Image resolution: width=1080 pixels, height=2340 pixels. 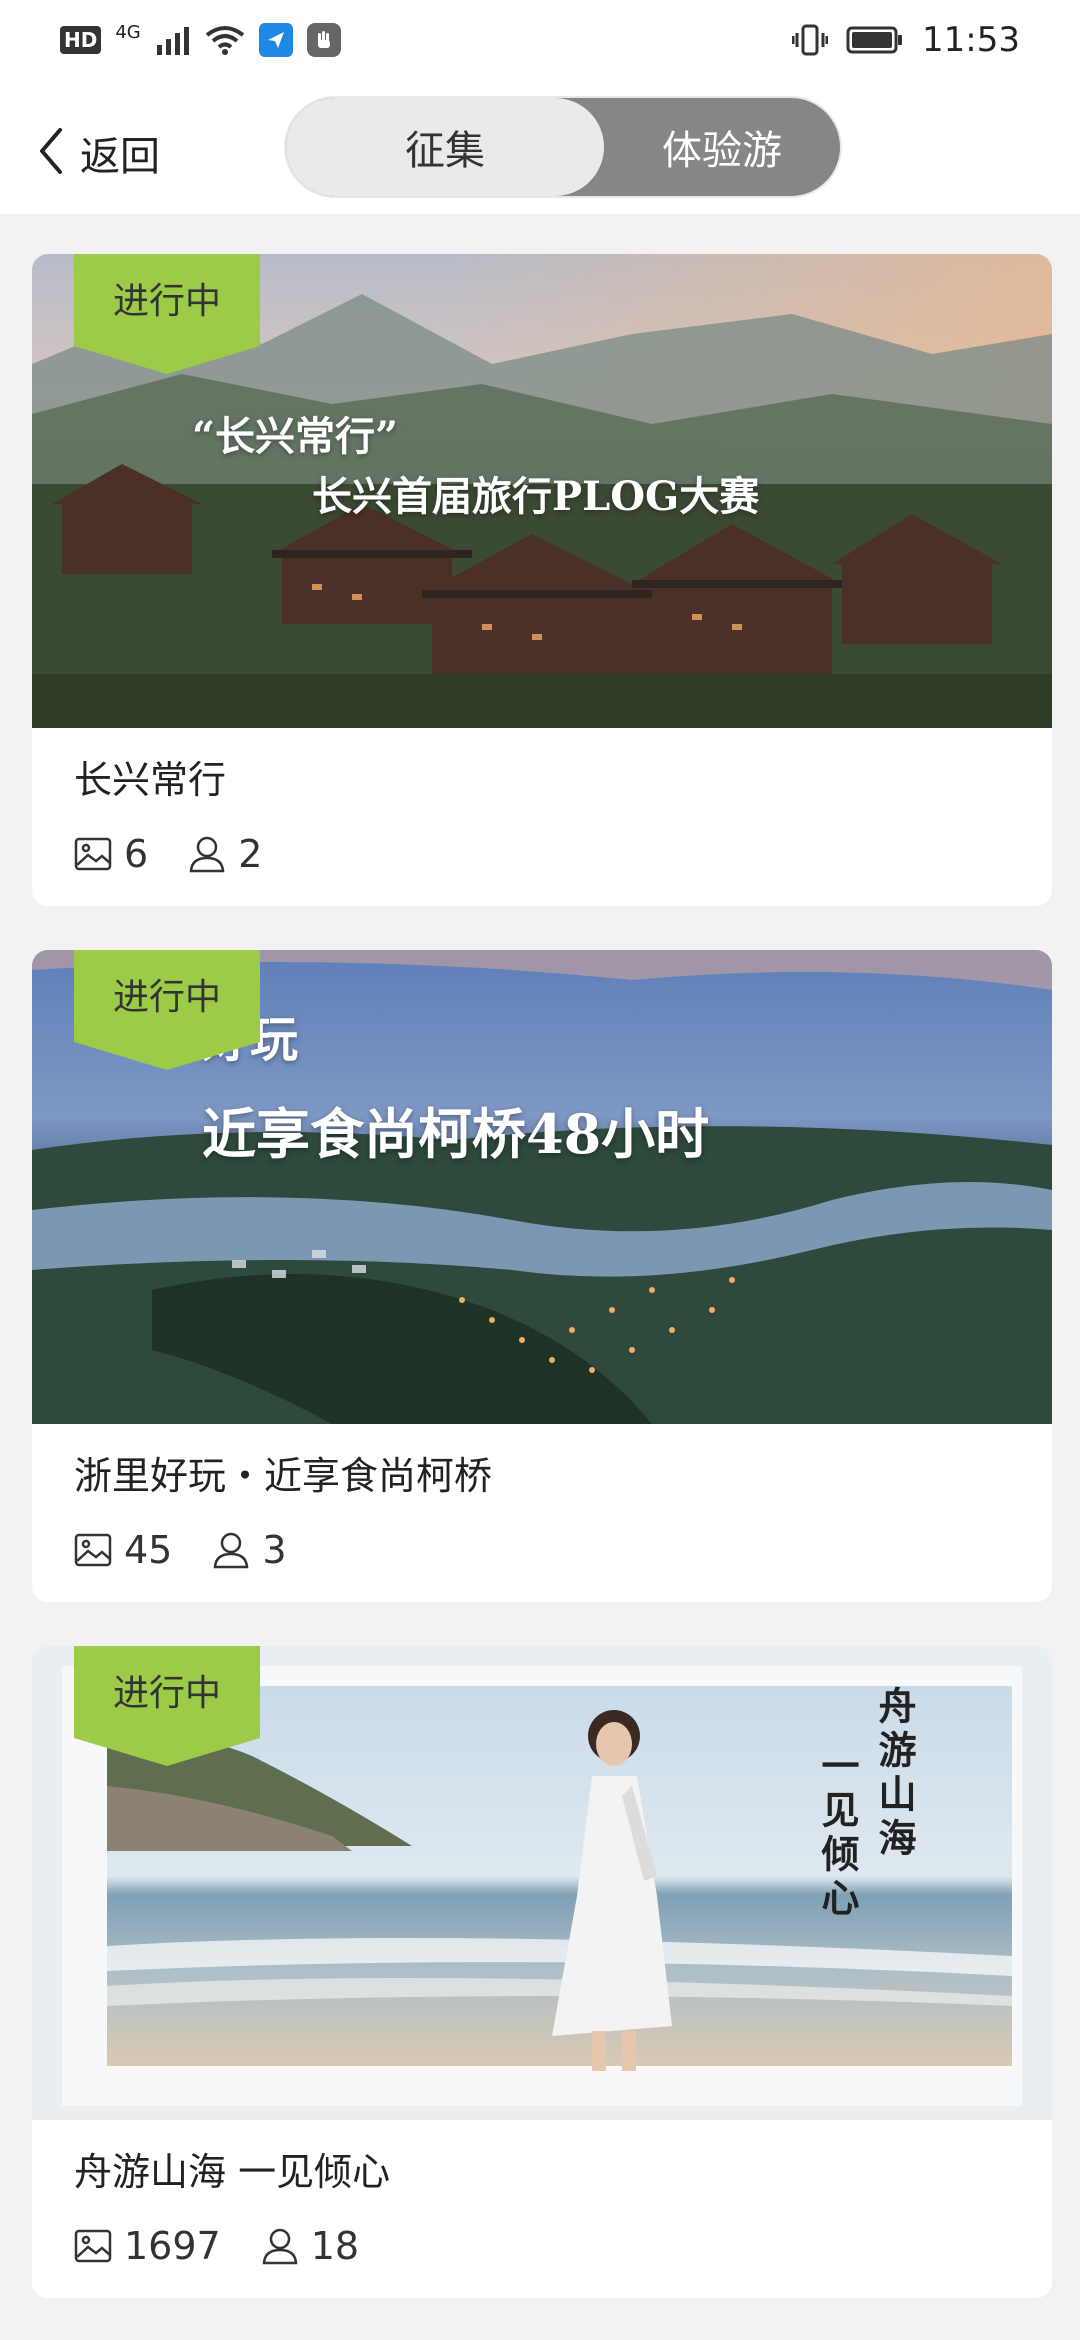 What do you see at coordinates (906, 40) in the screenshot?
I see `status-right: 11:53` at bounding box center [906, 40].